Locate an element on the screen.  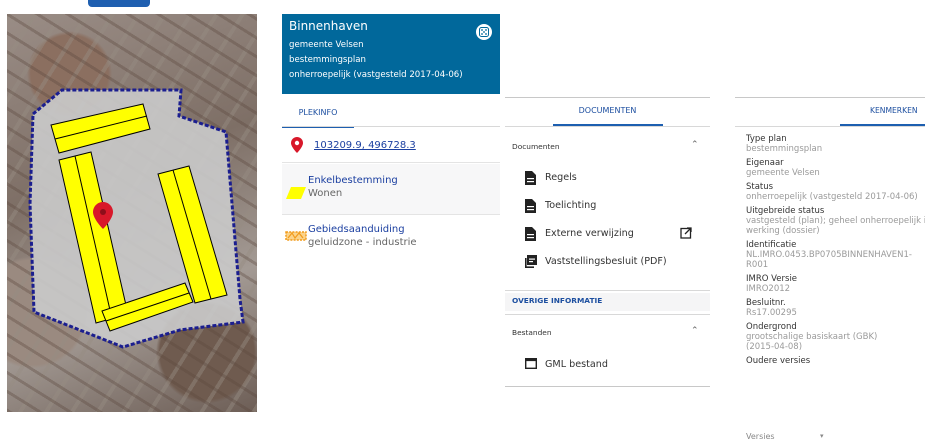
property-value: gemeente Velsen is located at coordinates (783, 173).